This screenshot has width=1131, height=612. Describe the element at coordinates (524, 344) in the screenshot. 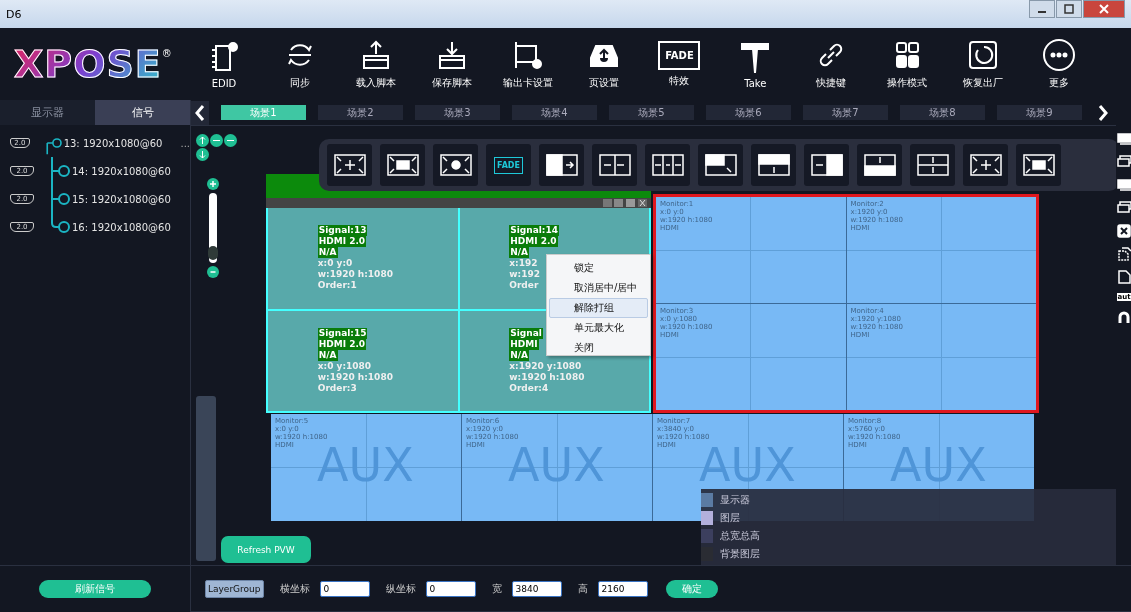

I see `signal-tag: HDMI` at that location.